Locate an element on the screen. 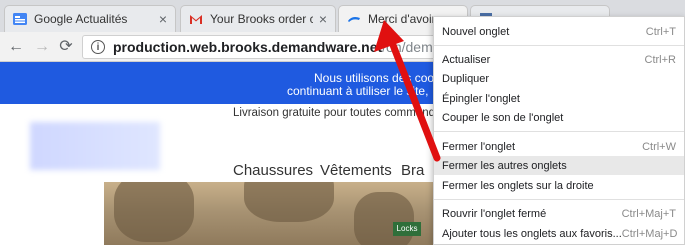  info-icon: i is located at coordinates (98, 47).